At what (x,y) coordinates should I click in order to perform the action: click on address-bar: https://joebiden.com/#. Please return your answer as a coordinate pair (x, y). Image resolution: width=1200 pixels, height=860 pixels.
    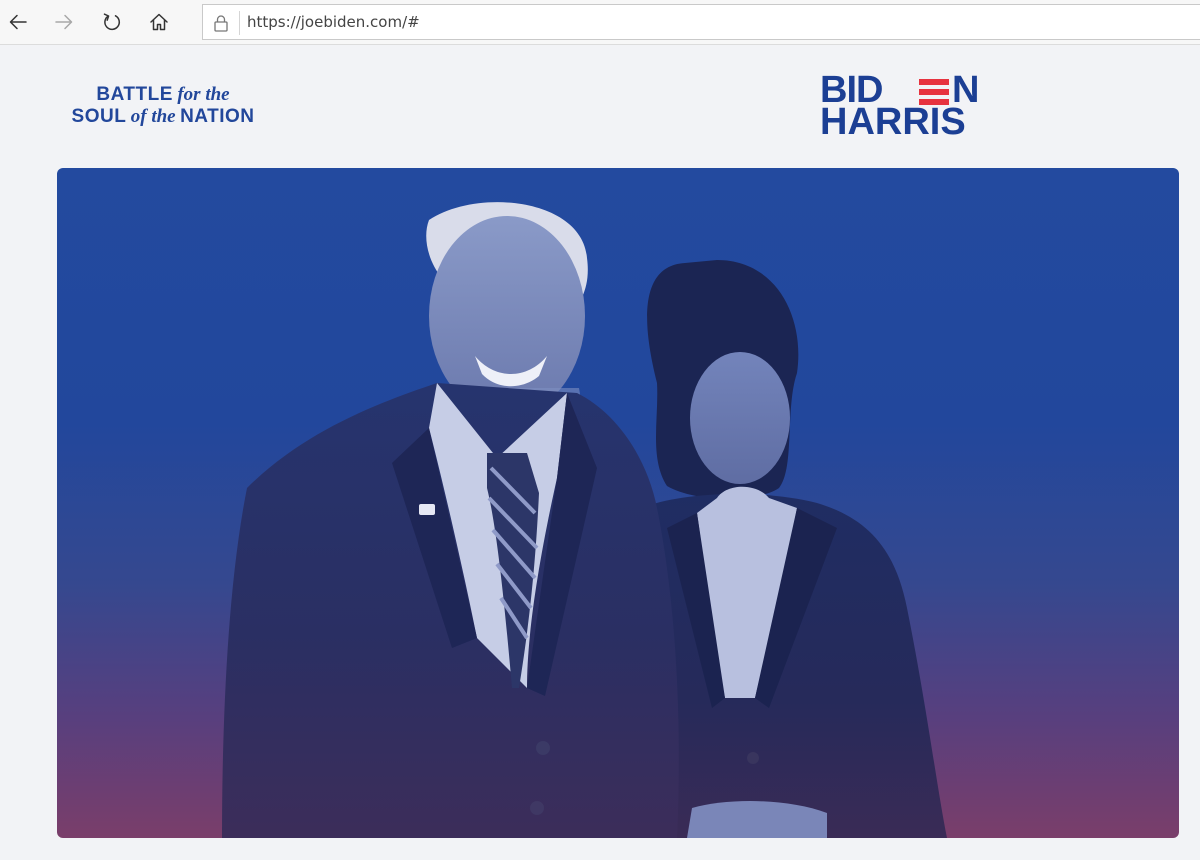
    Looking at the image, I should click on (701, 22).